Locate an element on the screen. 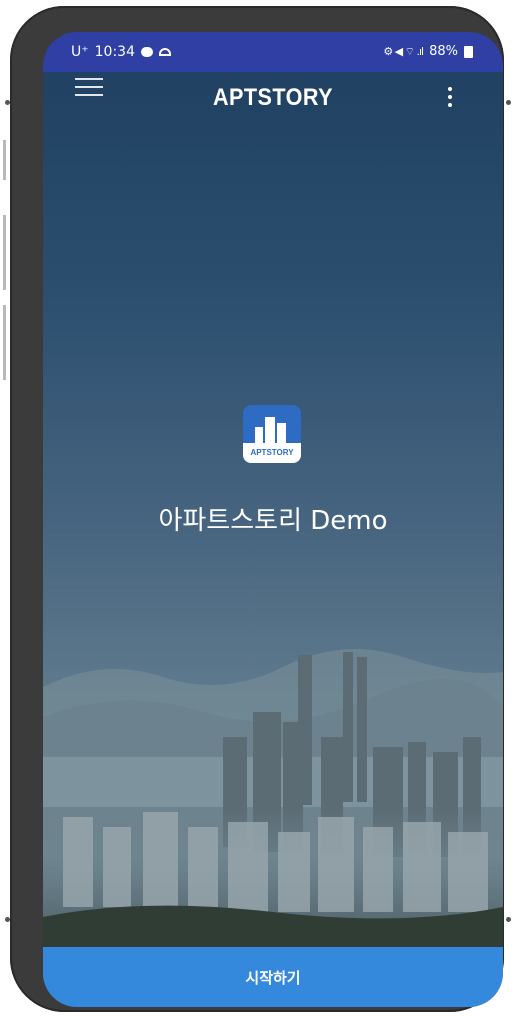  battery-icon is located at coordinates (468, 51).